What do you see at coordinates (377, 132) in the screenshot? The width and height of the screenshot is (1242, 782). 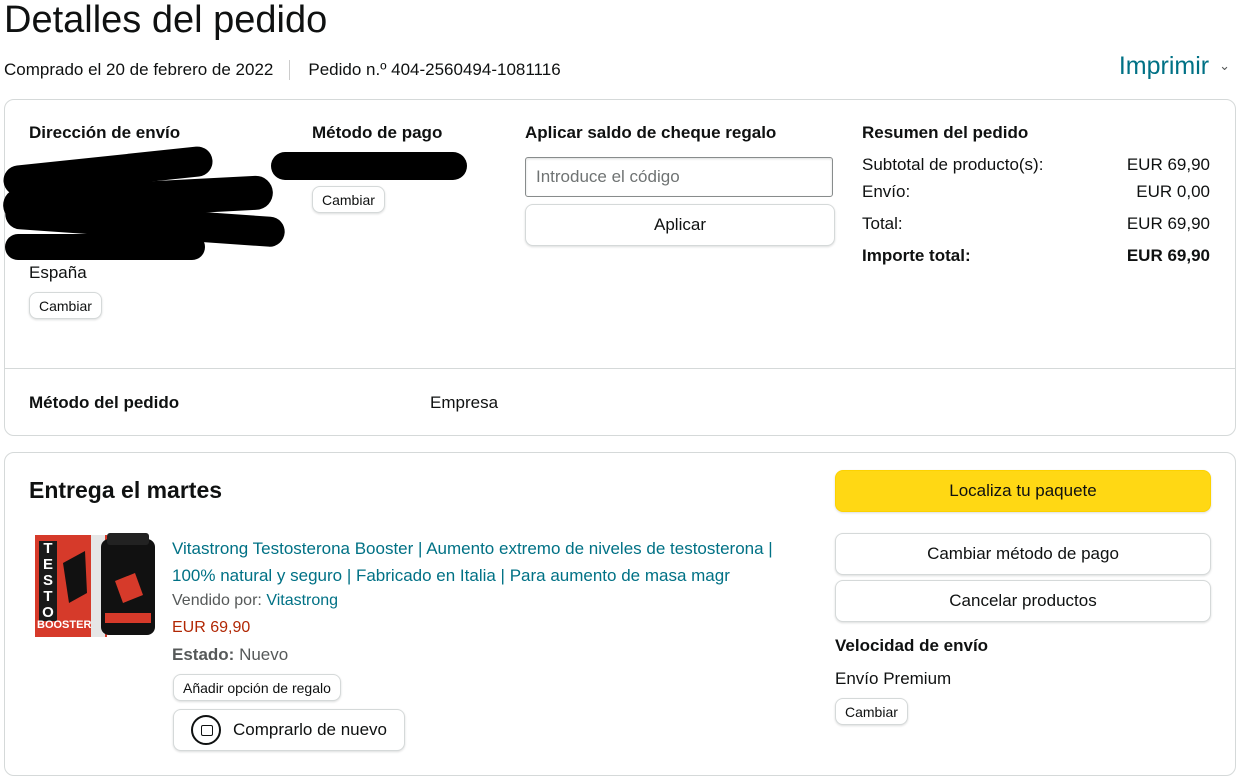 I see `payment-method-heading: Método de pago` at bounding box center [377, 132].